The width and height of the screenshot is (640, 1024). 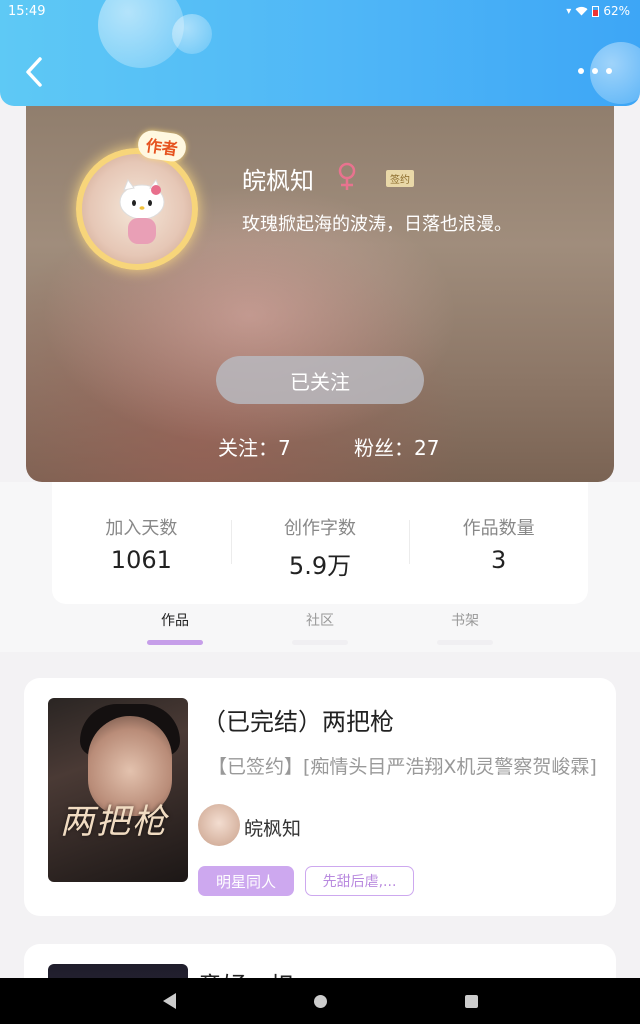 I want to click on nav-home-icon, so click(x=320, y=1001).